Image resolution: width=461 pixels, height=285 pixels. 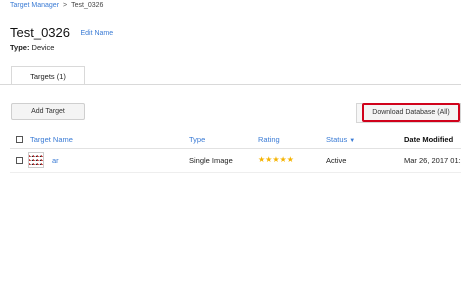 What do you see at coordinates (55, 160) in the screenshot?
I see `target-name-link: ar` at bounding box center [55, 160].